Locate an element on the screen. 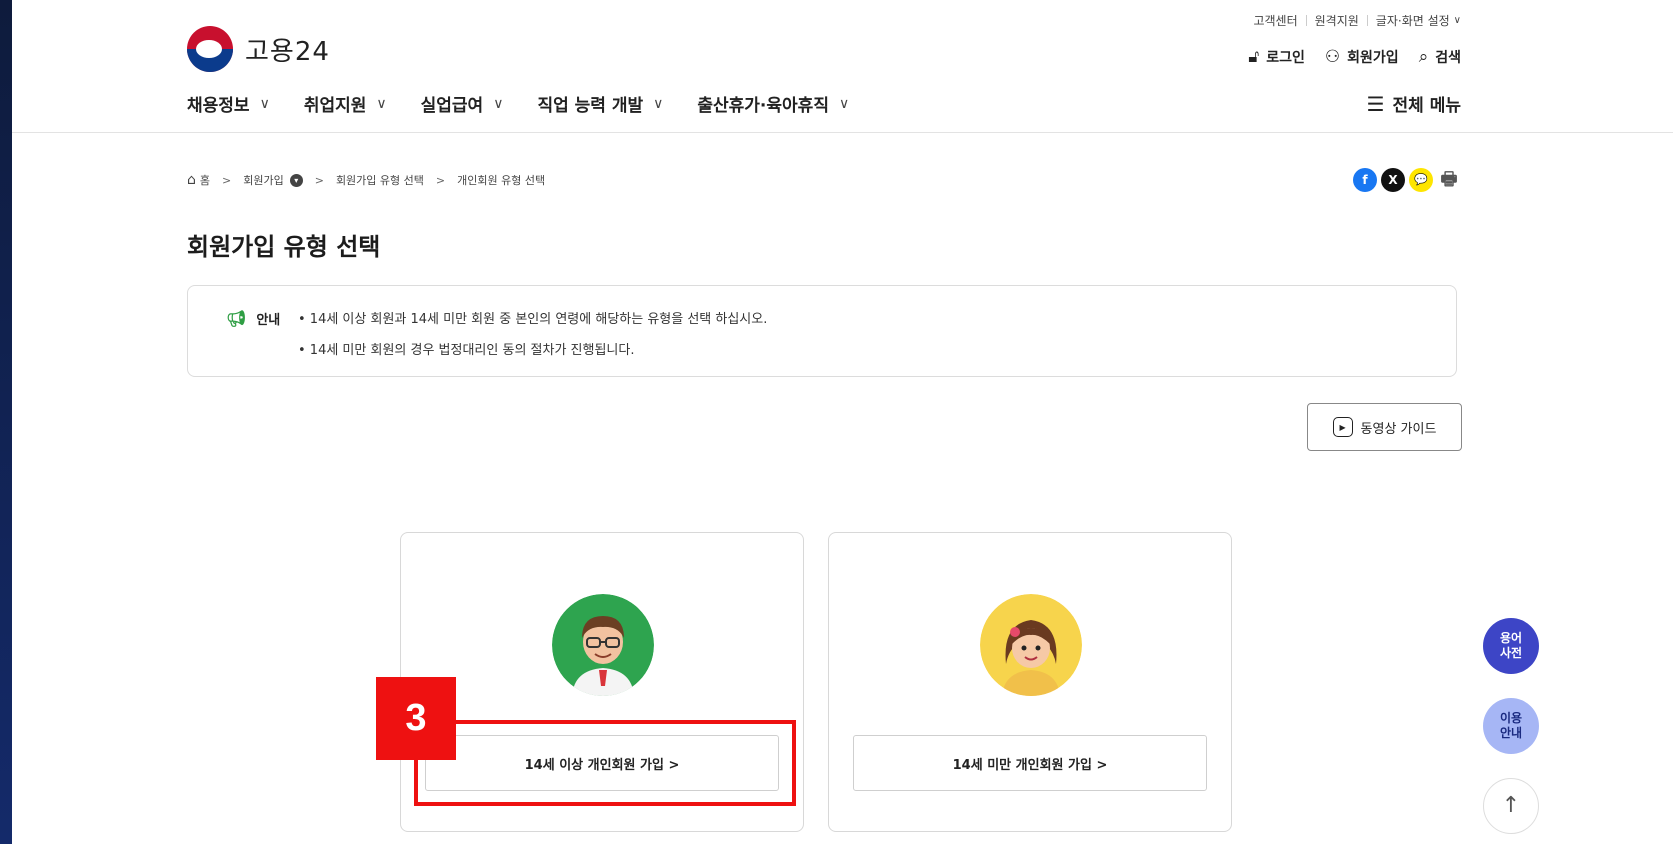 The width and height of the screenshot is (1673, 844). megaphone-icon: 📢︎ is located at coordinates (236, 318).